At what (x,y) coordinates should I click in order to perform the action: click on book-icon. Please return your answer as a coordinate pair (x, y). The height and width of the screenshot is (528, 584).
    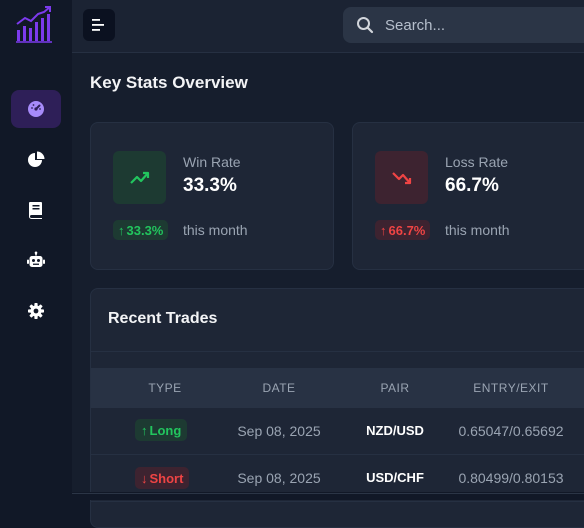
    Looking at the image, I should click on (35, 210).